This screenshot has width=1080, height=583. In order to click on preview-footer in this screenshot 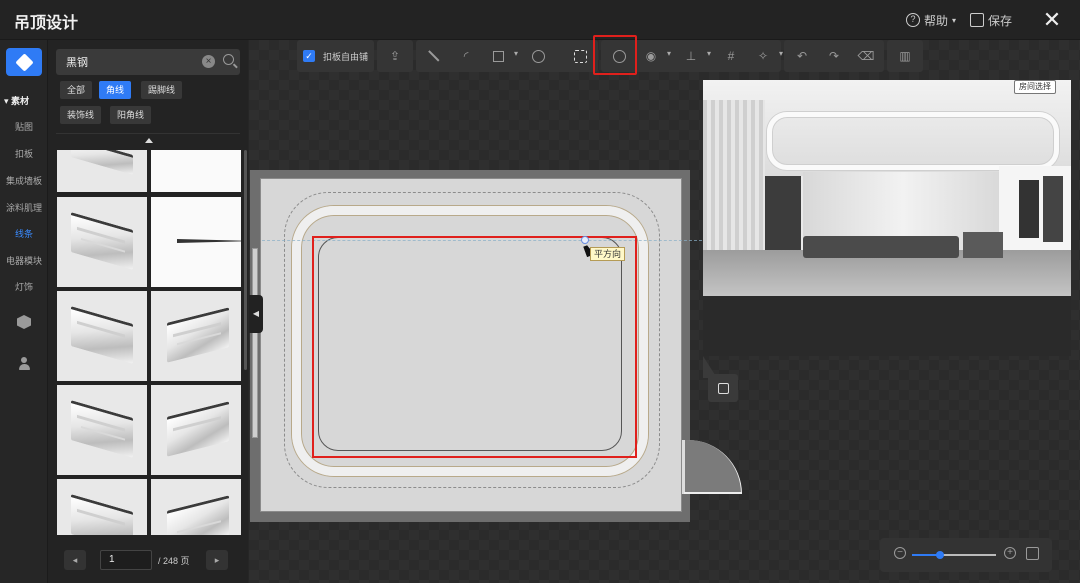, I will do `click(887, 326)`.